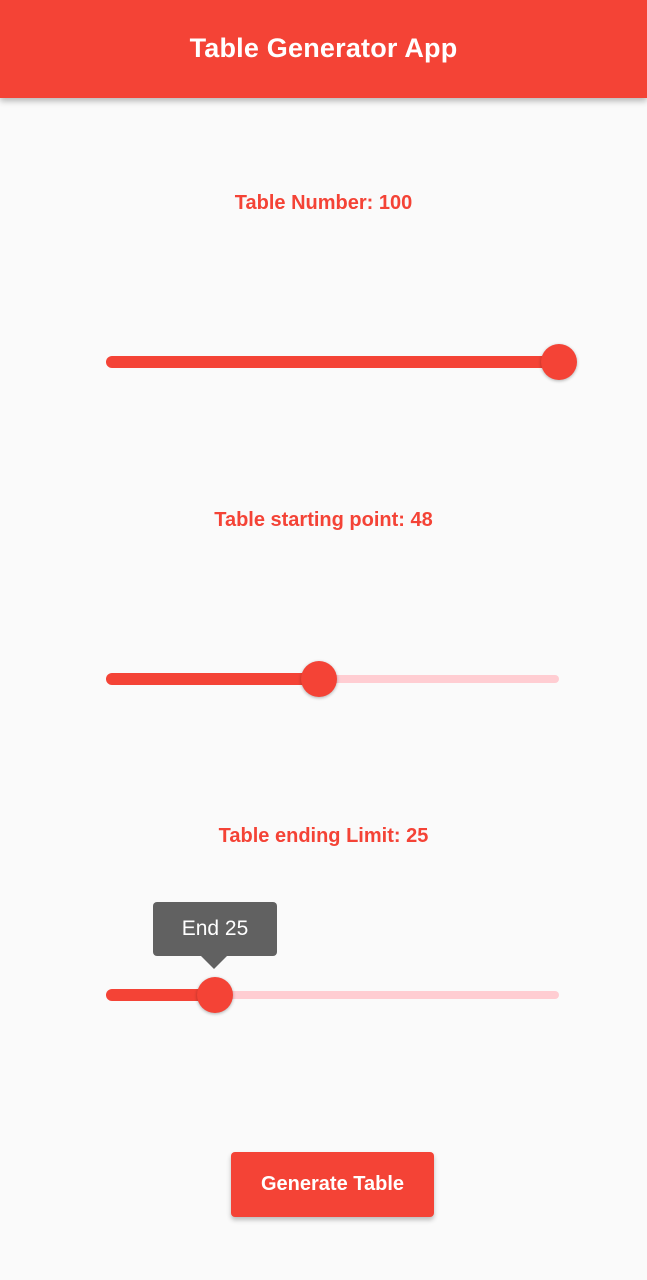 This screenshot has height=1280, width=647. I want to click on ending-limit-label: Table ending Limit: 25, so click(323, 836).